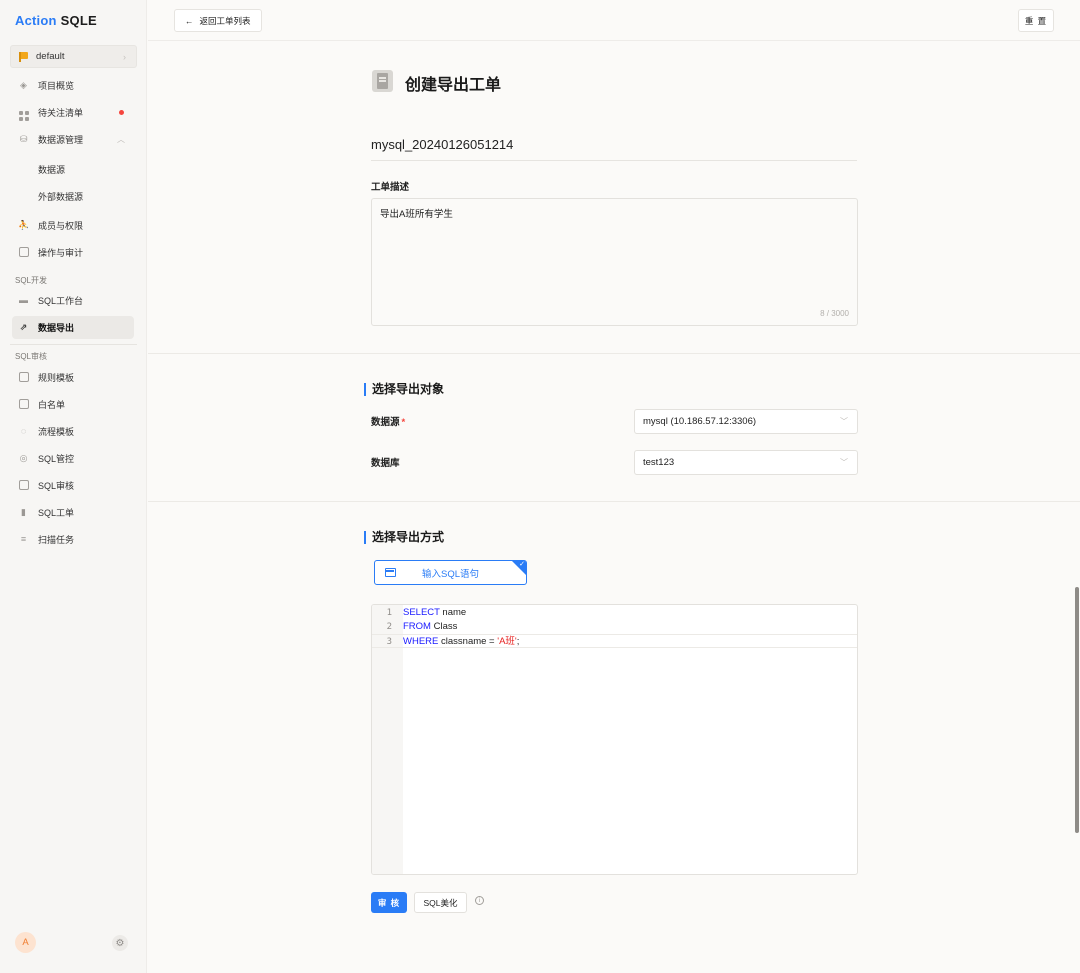  Describe the element at coordinates (404, 389) in the screenshot. I see `section-title-export-object: 选择导出对象` at that location.